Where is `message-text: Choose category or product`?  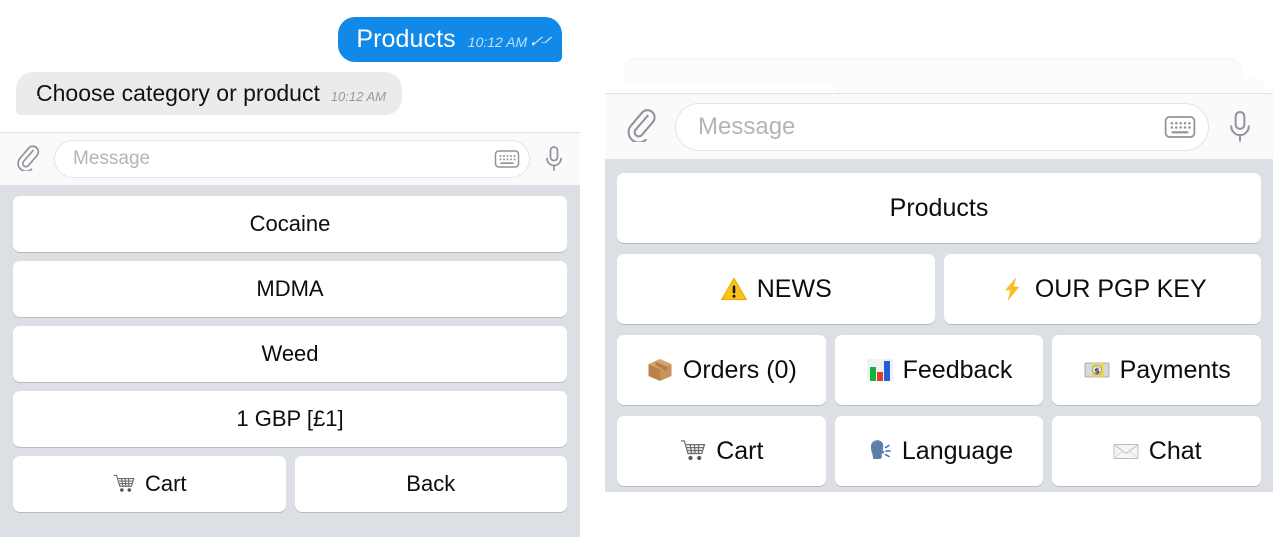 message-text: Choose category or product is located at coordinates (178, 93).